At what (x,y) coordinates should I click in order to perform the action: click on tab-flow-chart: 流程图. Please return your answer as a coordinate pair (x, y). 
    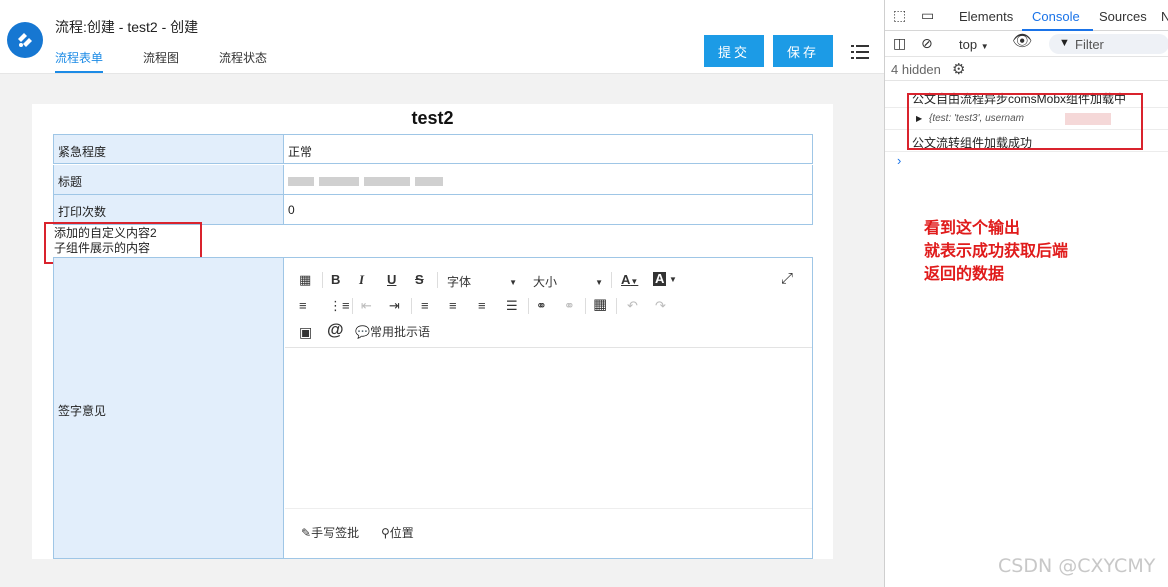
    Looking at the image, I should click on (161, 57).